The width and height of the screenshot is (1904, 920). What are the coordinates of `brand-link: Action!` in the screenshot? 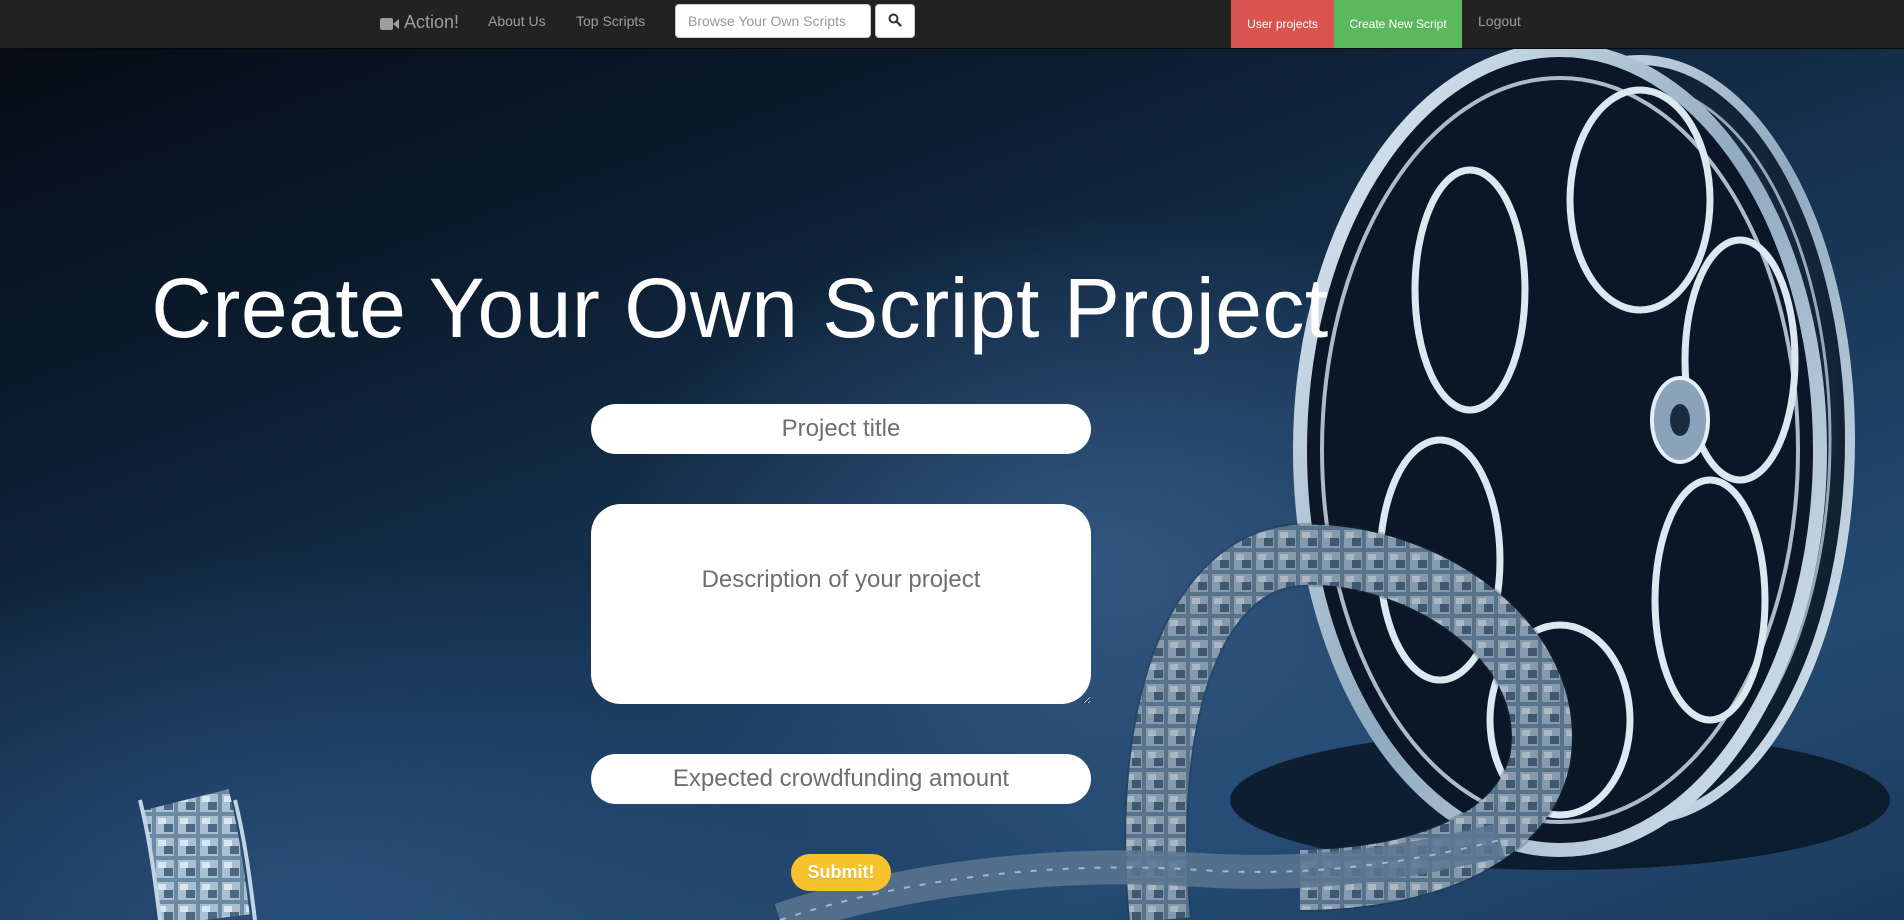 It's located at (419, 22).